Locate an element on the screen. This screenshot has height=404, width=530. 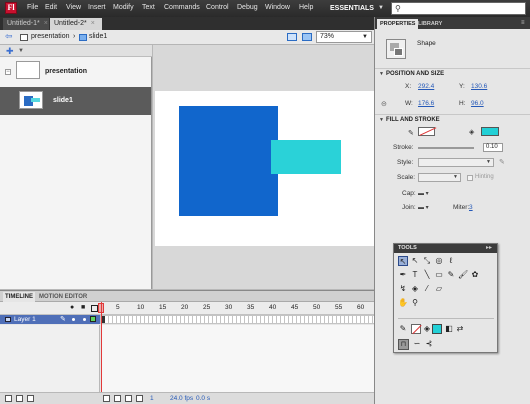
menu-view: View is located at coordinates (73, 7).